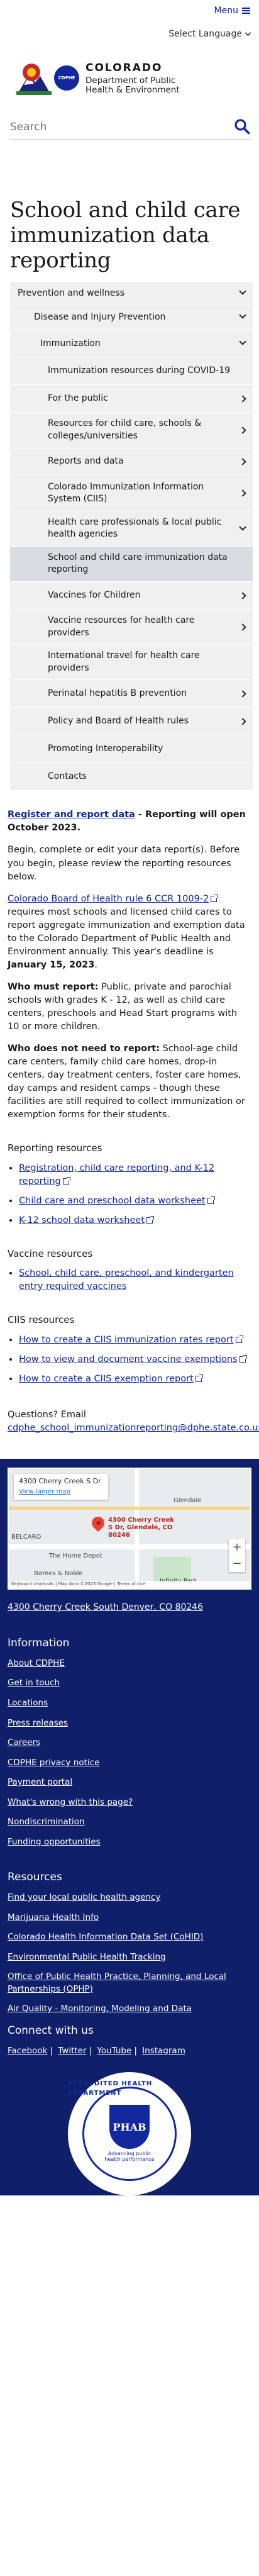 This screenshot has width=259, height=2576. I want to click on facebook-link: Facebook, so click(28, 2051).